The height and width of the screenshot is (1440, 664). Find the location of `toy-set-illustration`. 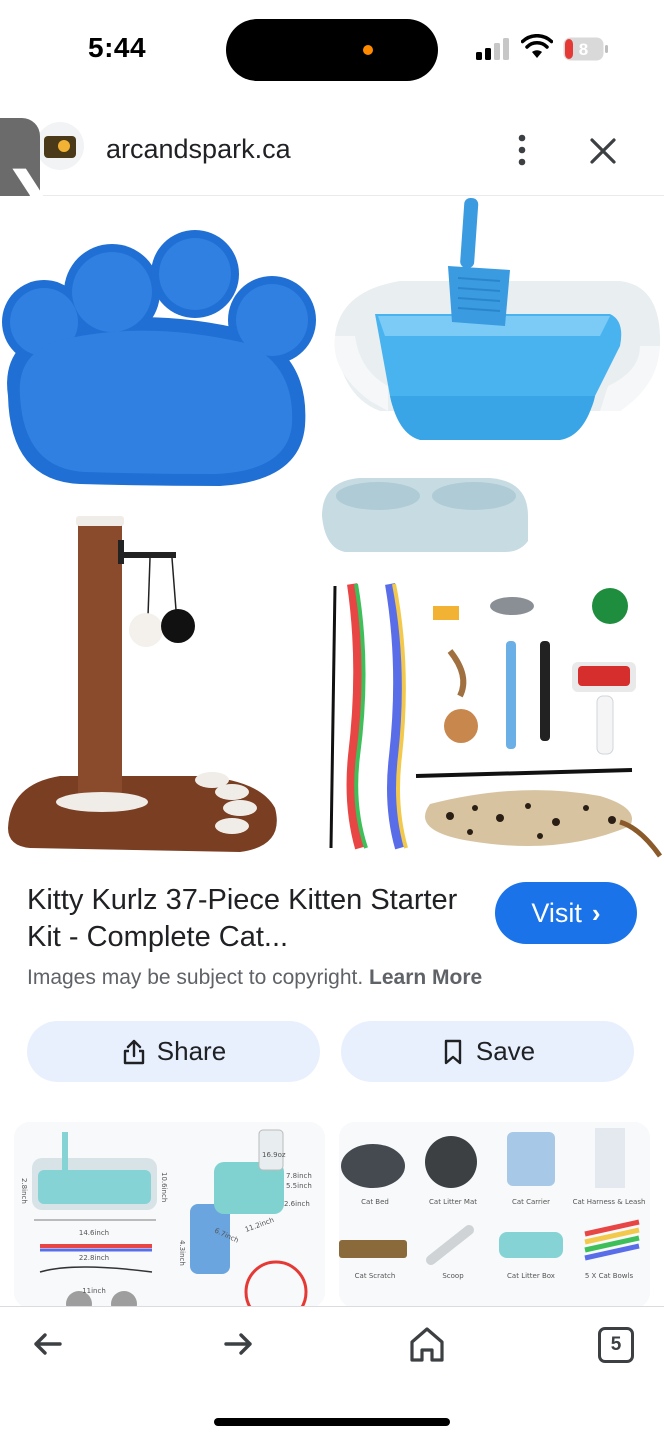

toy-set-illustration is located at coordinates (496, 720).